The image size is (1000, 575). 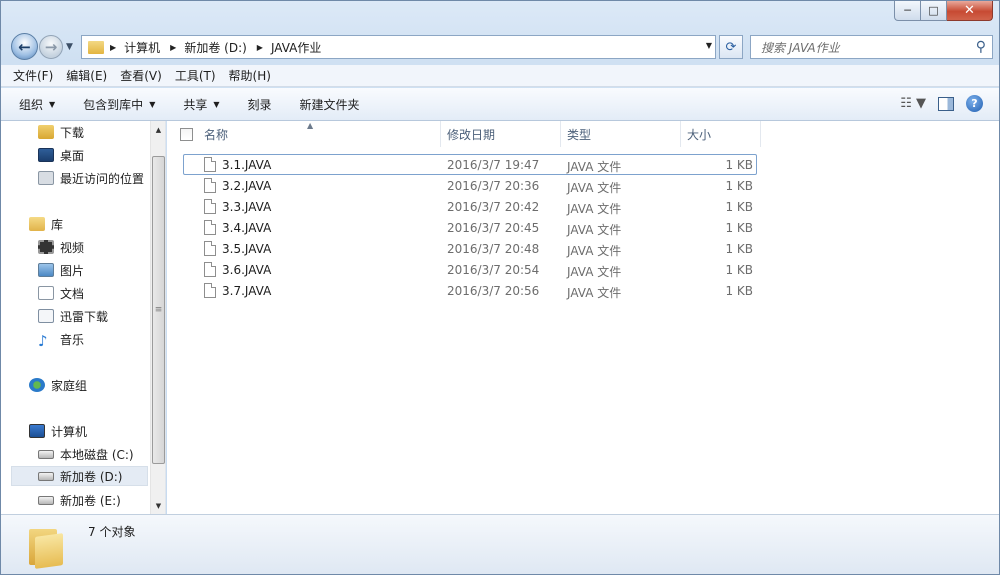 I want to click on file-row: 3.5.JAVA 2016/3/7 20:48 JAVA 文件 1 KB, so click(x=470, y=248).